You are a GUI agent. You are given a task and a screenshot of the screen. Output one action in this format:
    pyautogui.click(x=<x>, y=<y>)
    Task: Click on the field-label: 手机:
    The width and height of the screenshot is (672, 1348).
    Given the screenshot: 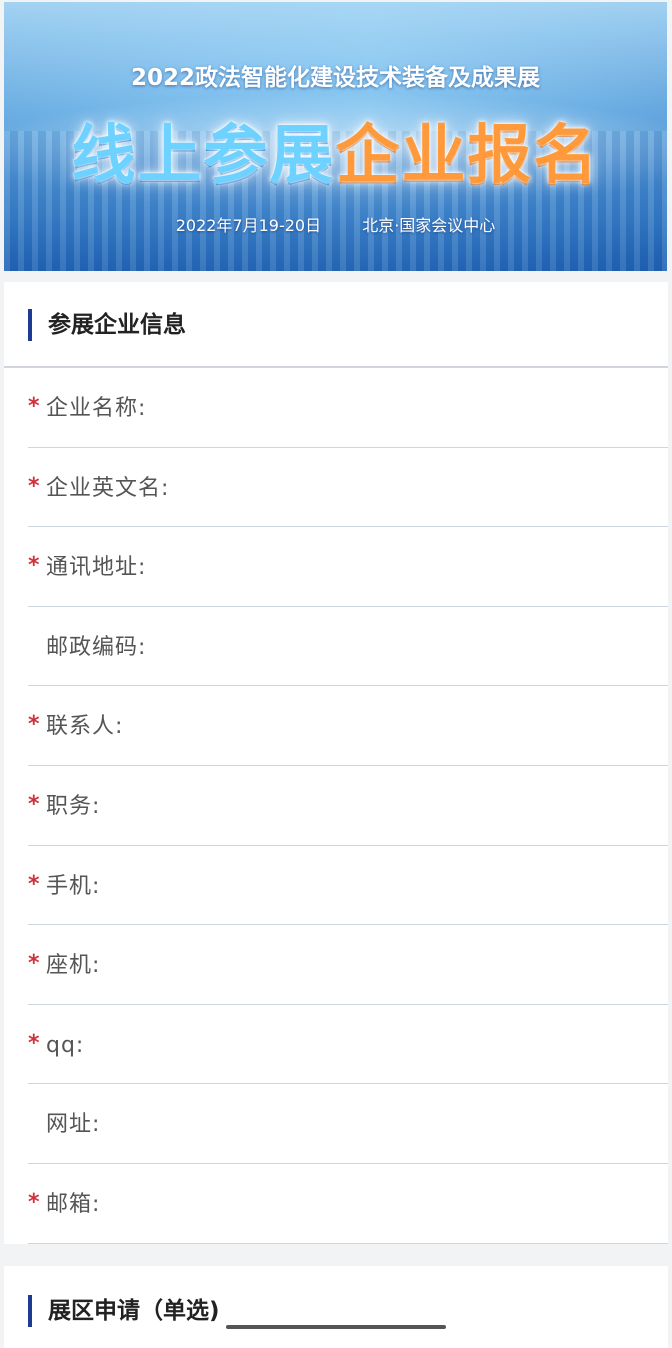 What is the action you would take?
    pyautogui.click(x=73, y=886)
    